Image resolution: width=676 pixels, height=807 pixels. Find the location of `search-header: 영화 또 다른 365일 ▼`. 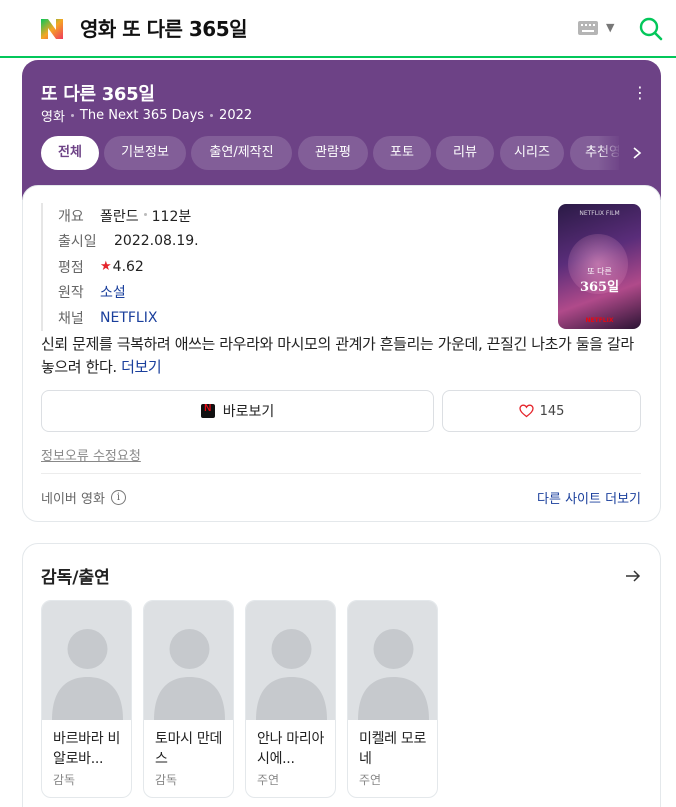

search-header: 영화 또 다른 365일 ▼ is located at coordinates (338, 29).